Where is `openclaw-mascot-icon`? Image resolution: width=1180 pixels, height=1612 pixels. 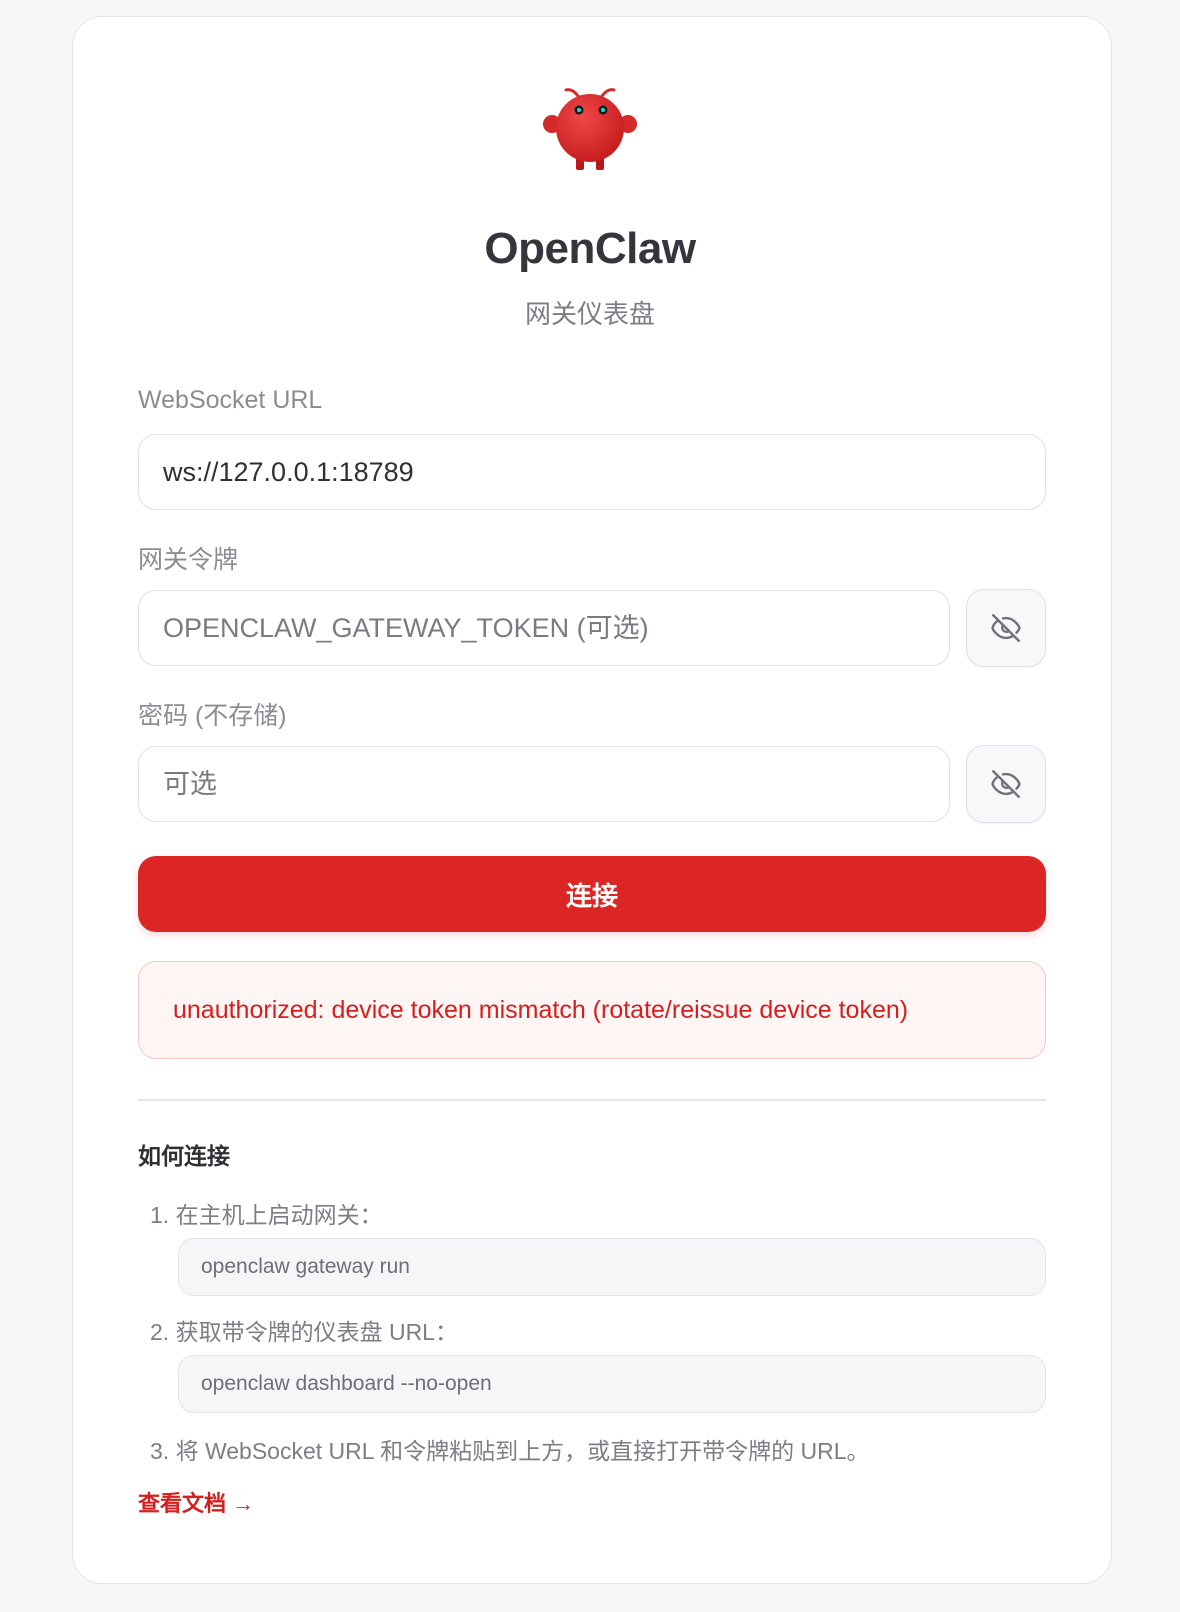
openclaw-mascot-icon is located at coordinates (590, 129).